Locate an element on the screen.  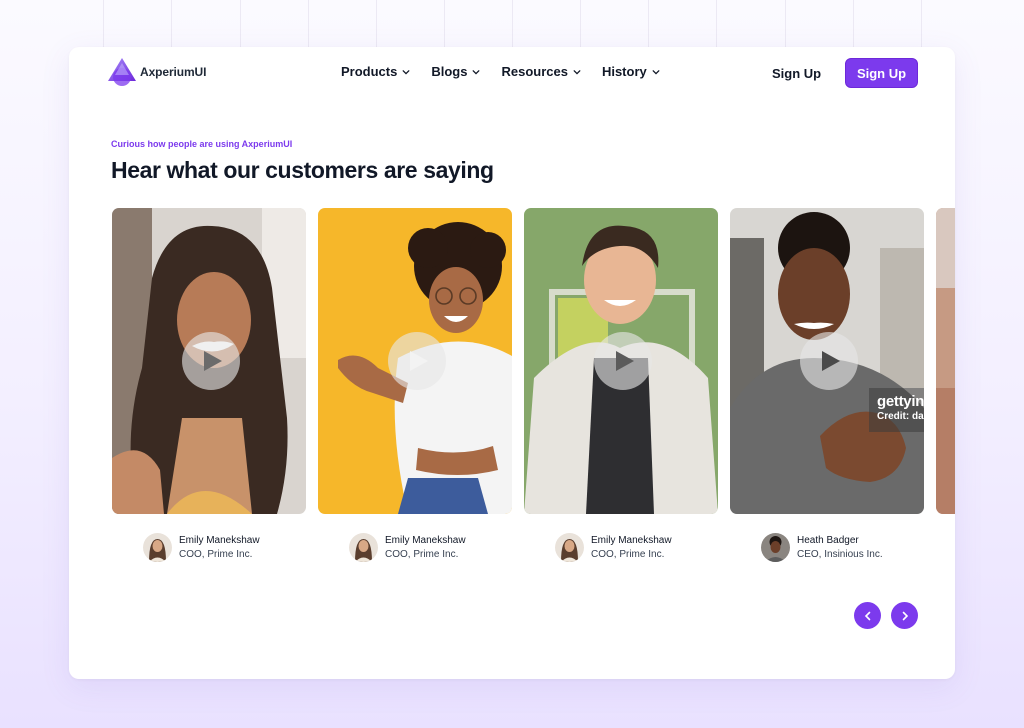
nav-item-history: History is located at coordinates (631, 71).